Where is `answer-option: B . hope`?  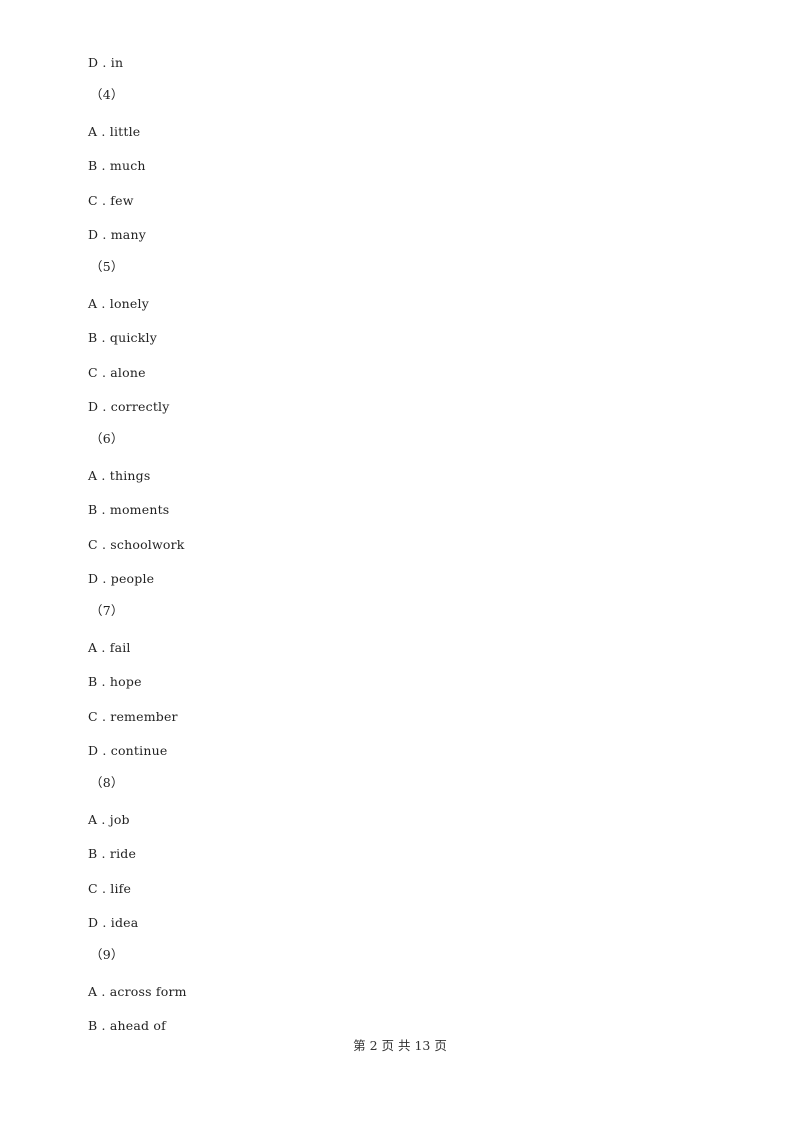 answer-option: B . hope is located at coordinates (115, 681).